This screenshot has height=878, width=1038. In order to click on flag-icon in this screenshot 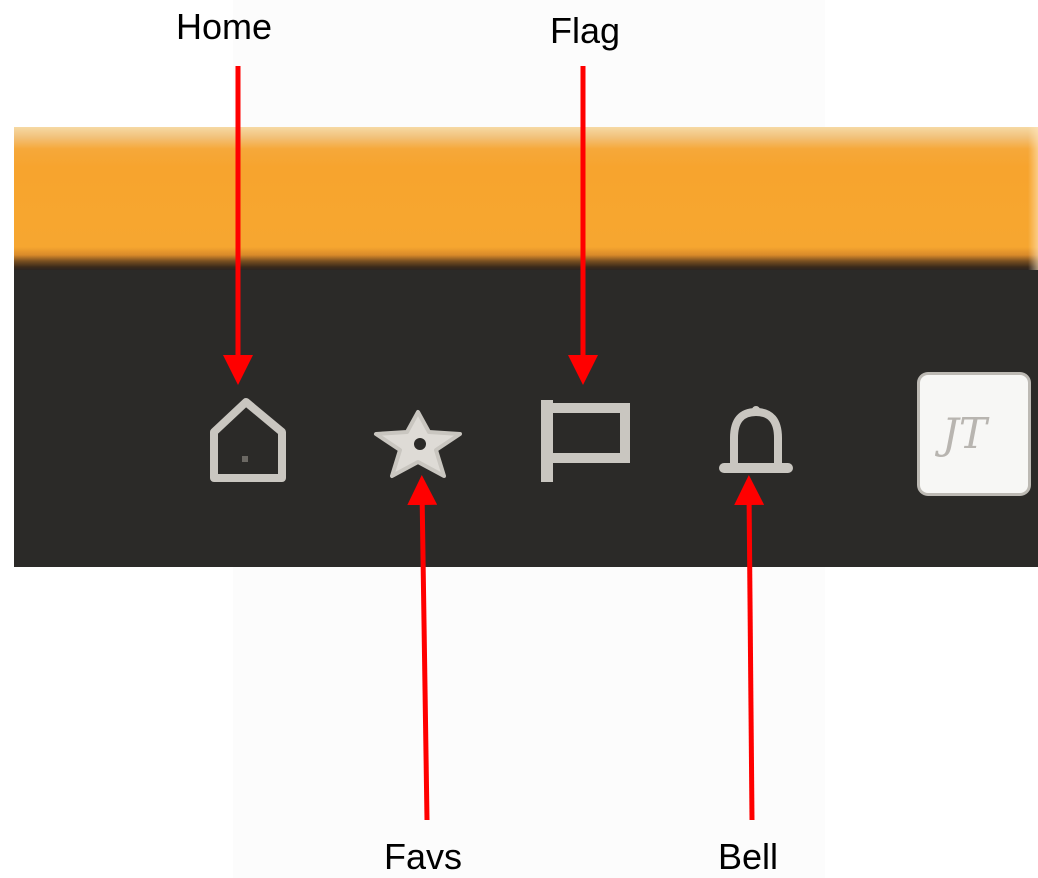, I will do `click(586, 441)`.